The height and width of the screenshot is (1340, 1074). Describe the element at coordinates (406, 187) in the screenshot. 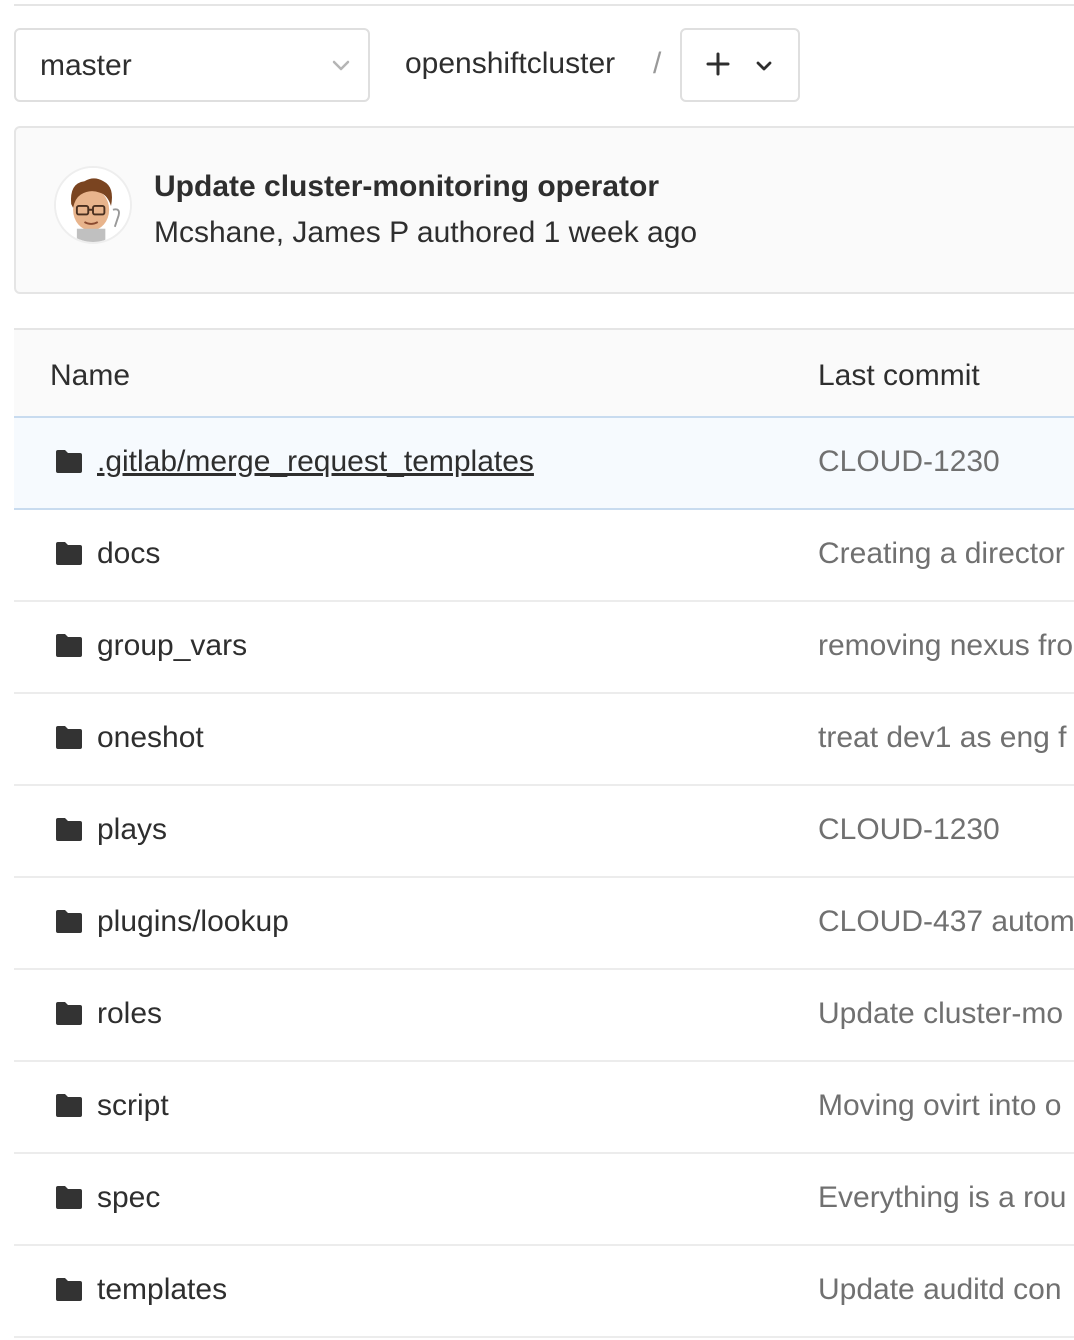

I see `commit-title: Update cluster-monitoring operator` at that location.